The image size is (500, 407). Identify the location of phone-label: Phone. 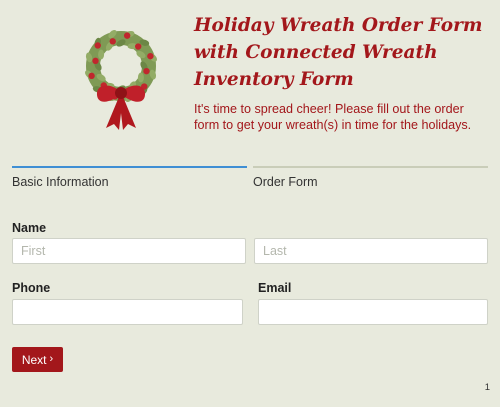
(31, 288).